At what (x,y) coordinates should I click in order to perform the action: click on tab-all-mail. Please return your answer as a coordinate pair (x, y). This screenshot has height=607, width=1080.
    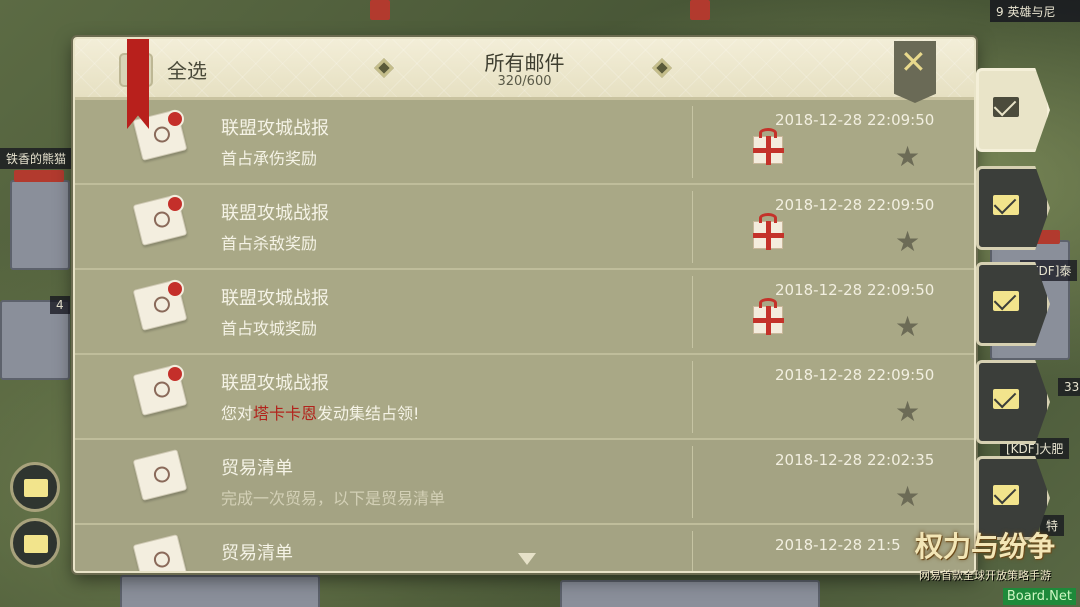
    Looking at the image, I should click on (1013, 110).